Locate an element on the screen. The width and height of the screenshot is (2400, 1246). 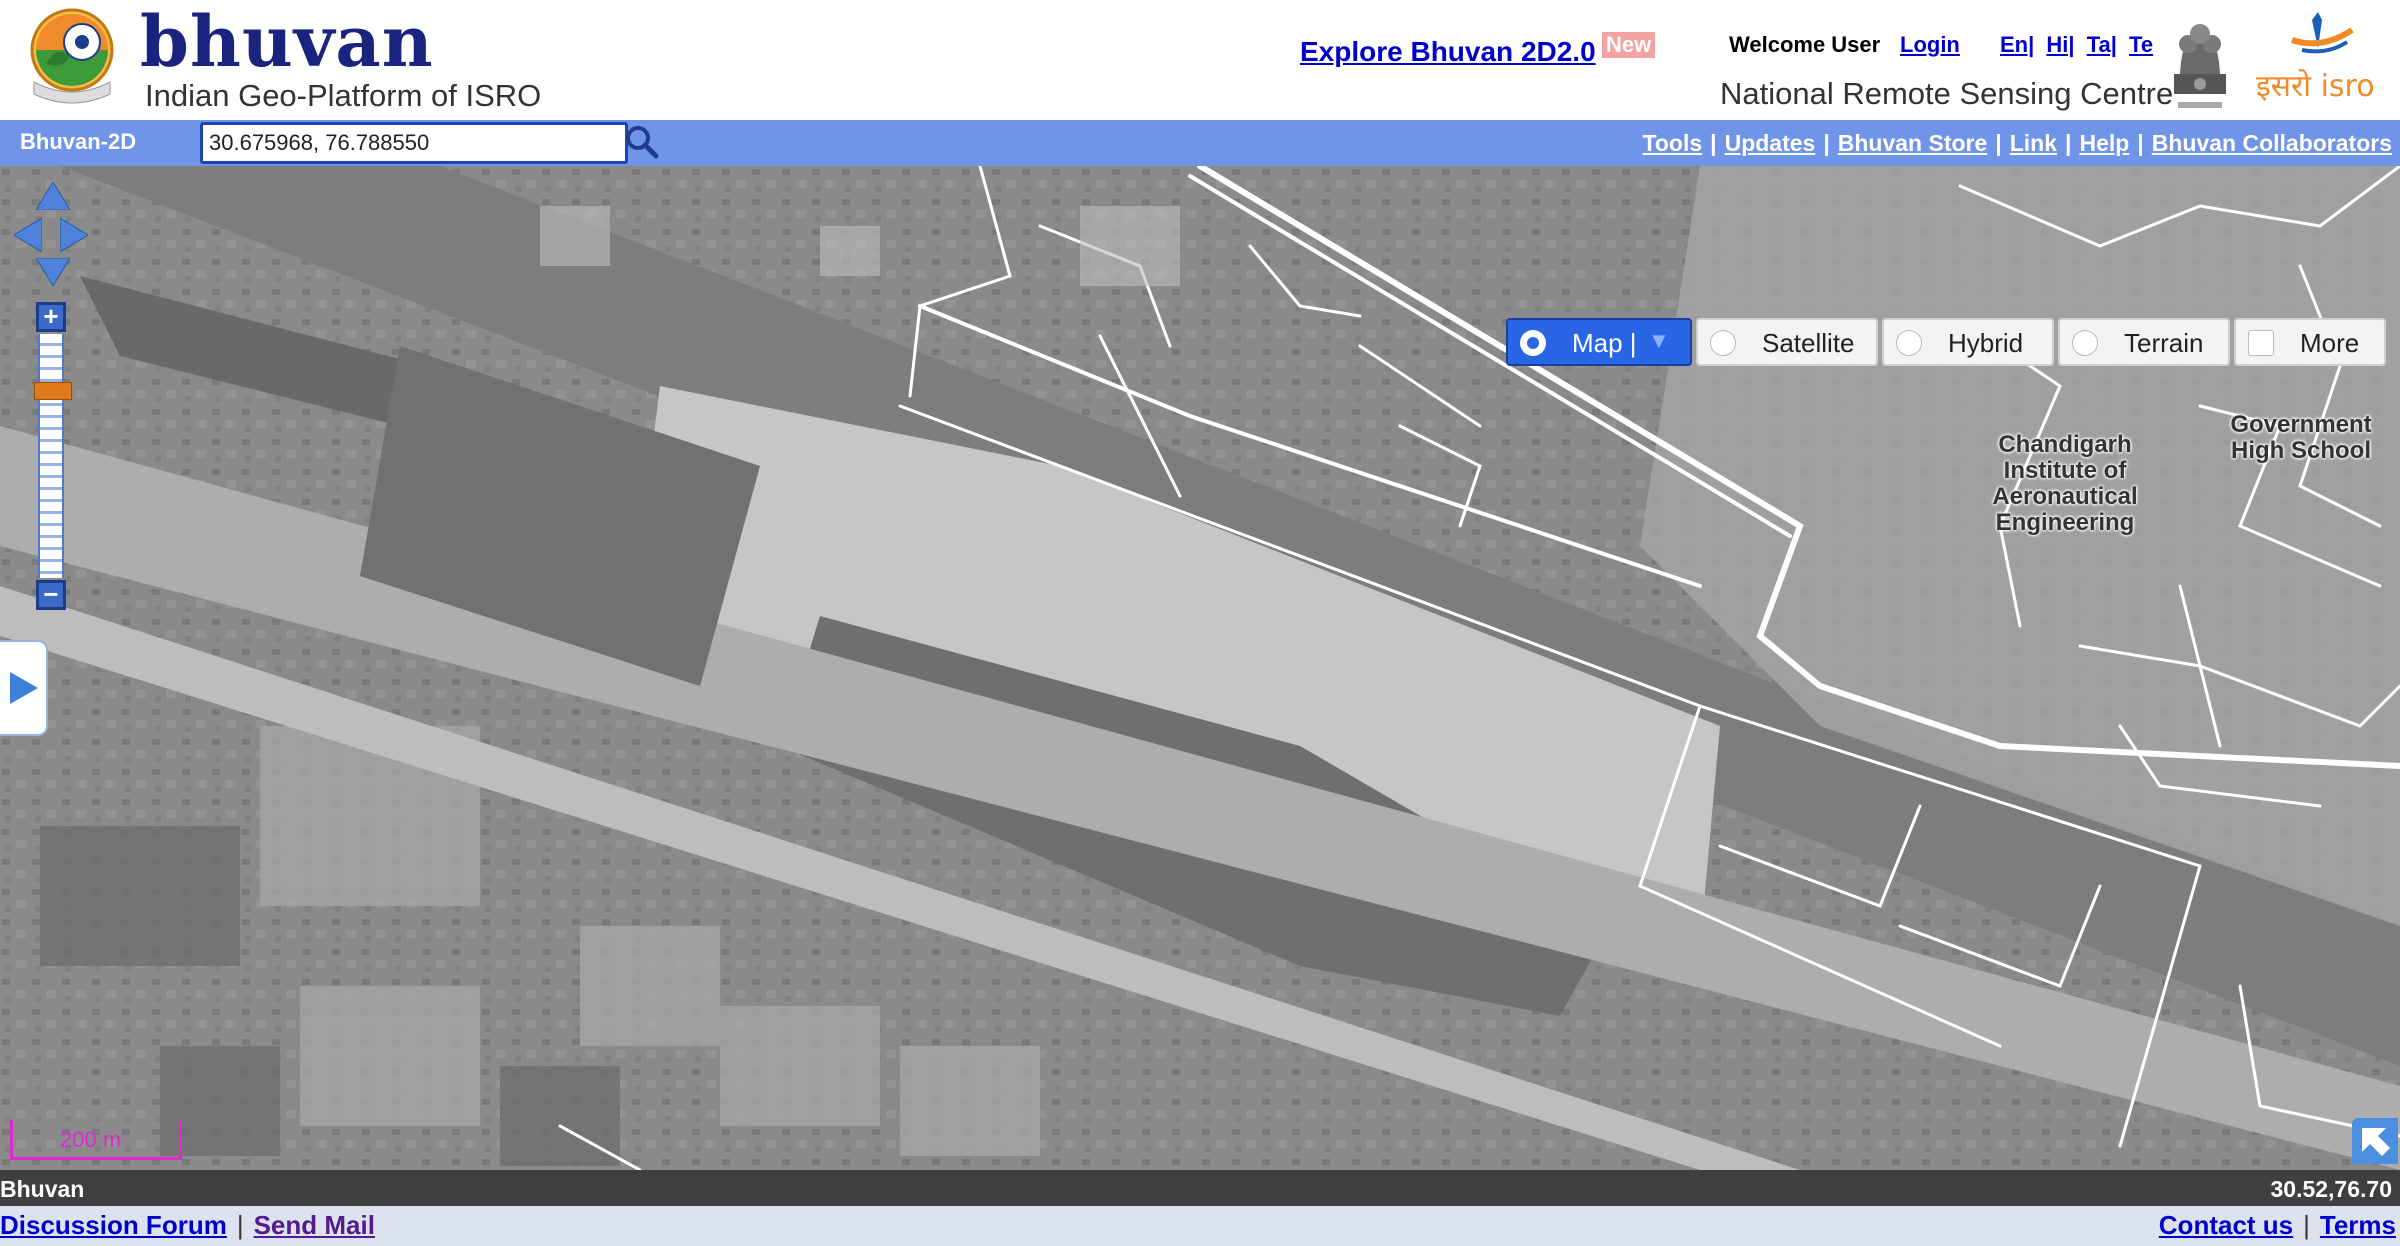
overview-map-toggle is located at coordinates (2375, 1141).